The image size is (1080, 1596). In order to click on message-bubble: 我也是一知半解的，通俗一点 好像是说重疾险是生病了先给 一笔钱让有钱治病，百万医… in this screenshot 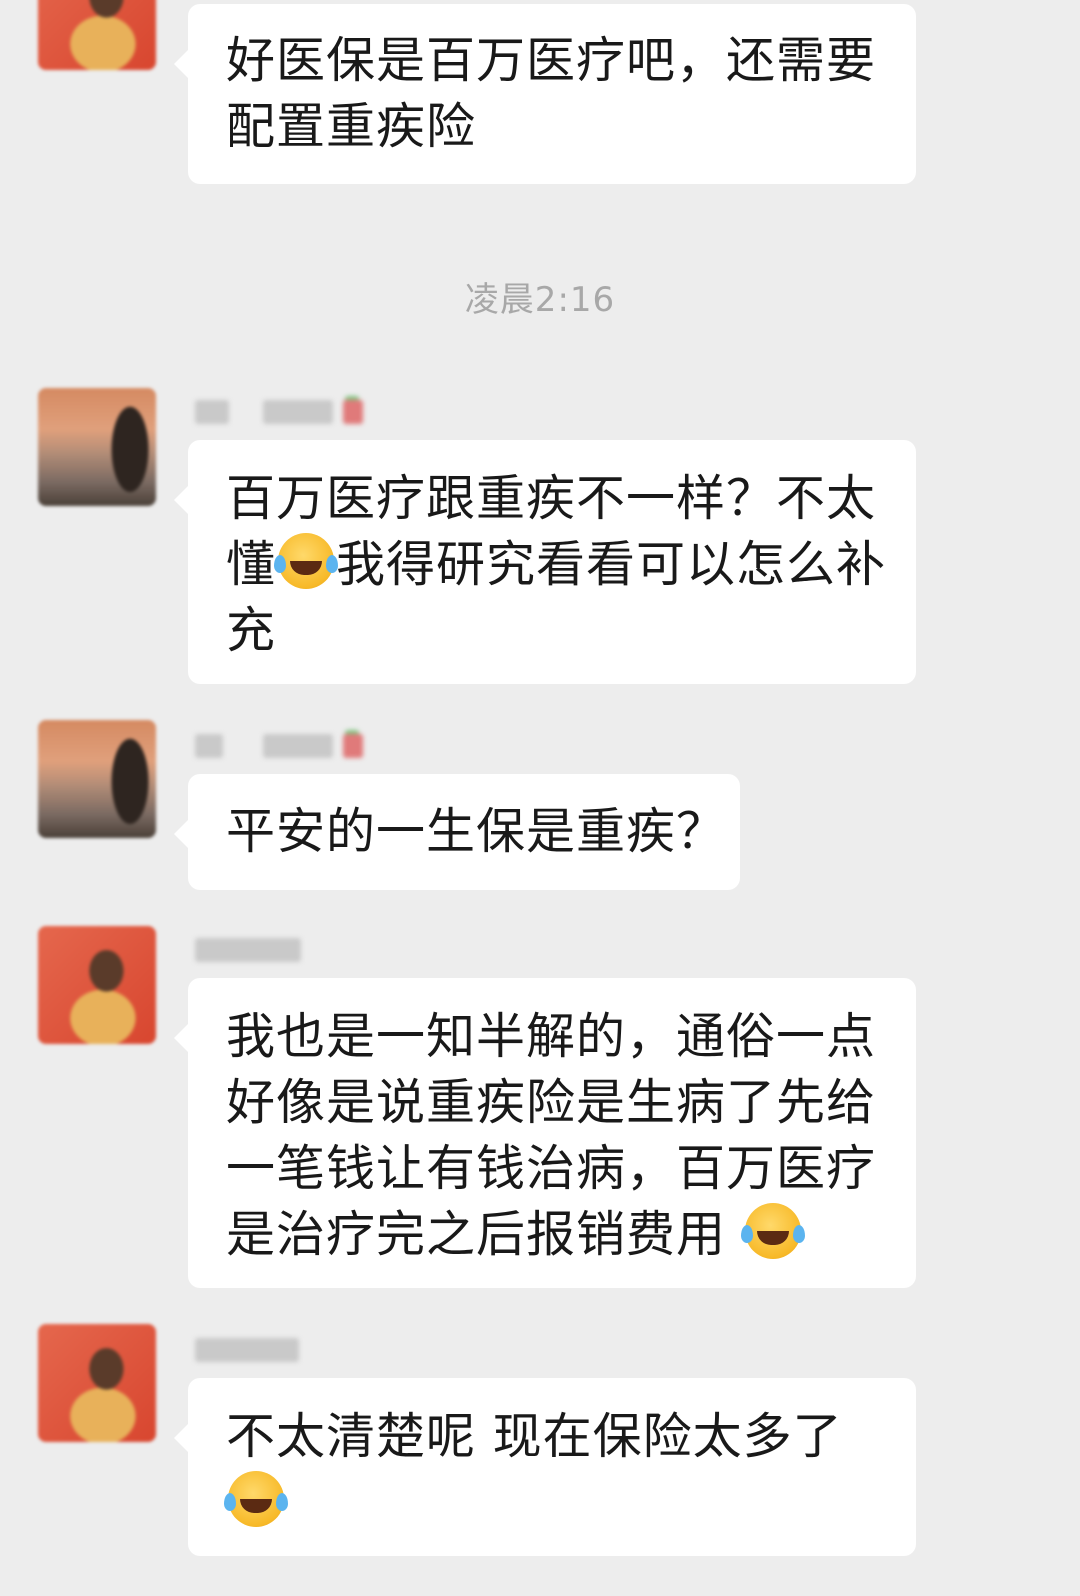, I will do `click(545, 1133)`.